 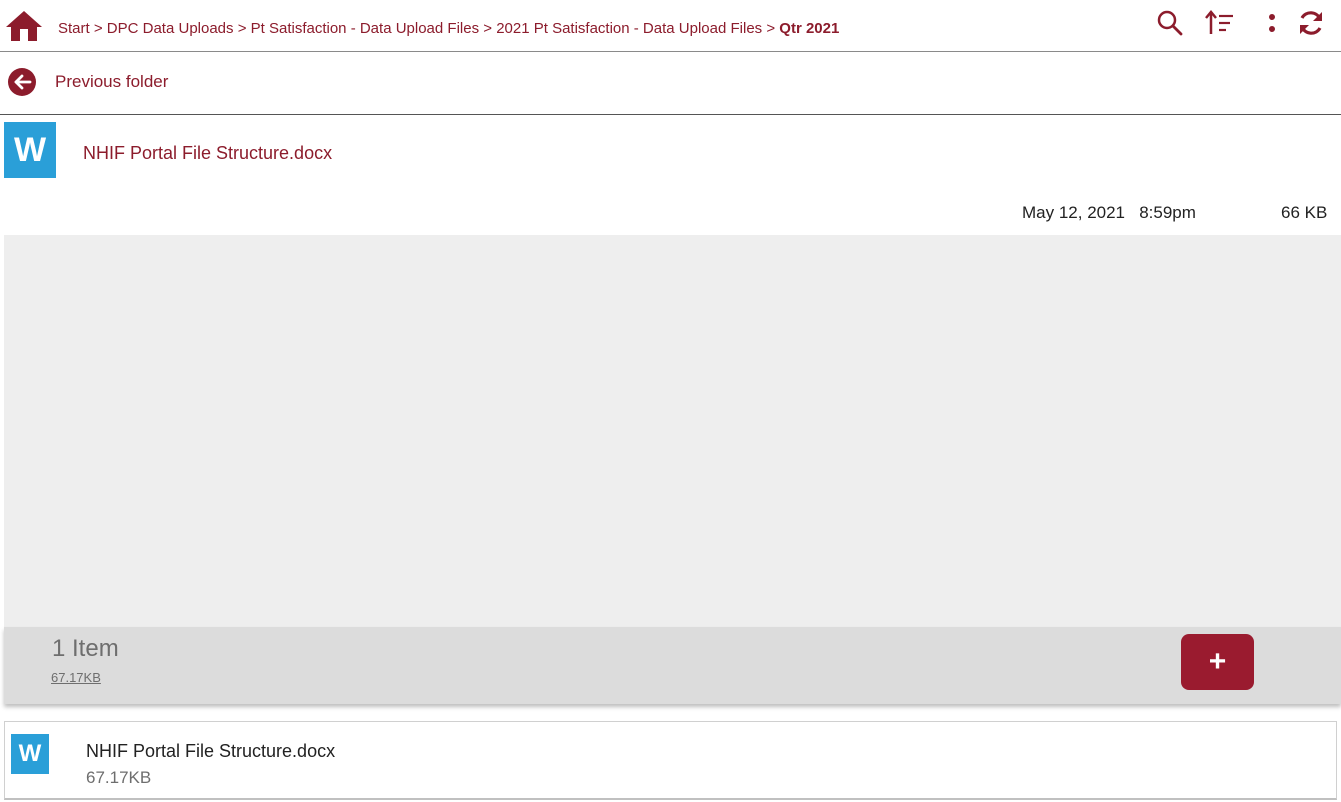 I want to click on more-vertical-icon, so click(x=1272, y=23).